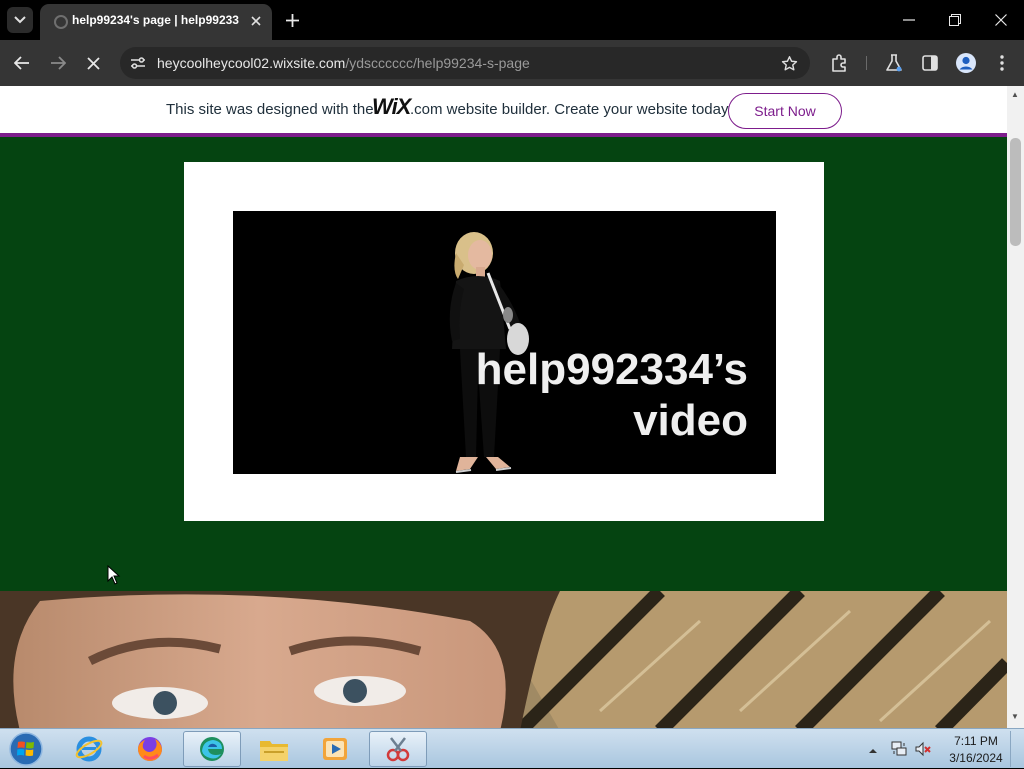 Image resolution: width=1024 pixels, height=769 pixels. I want to click on star-icon, so click(789, 63).